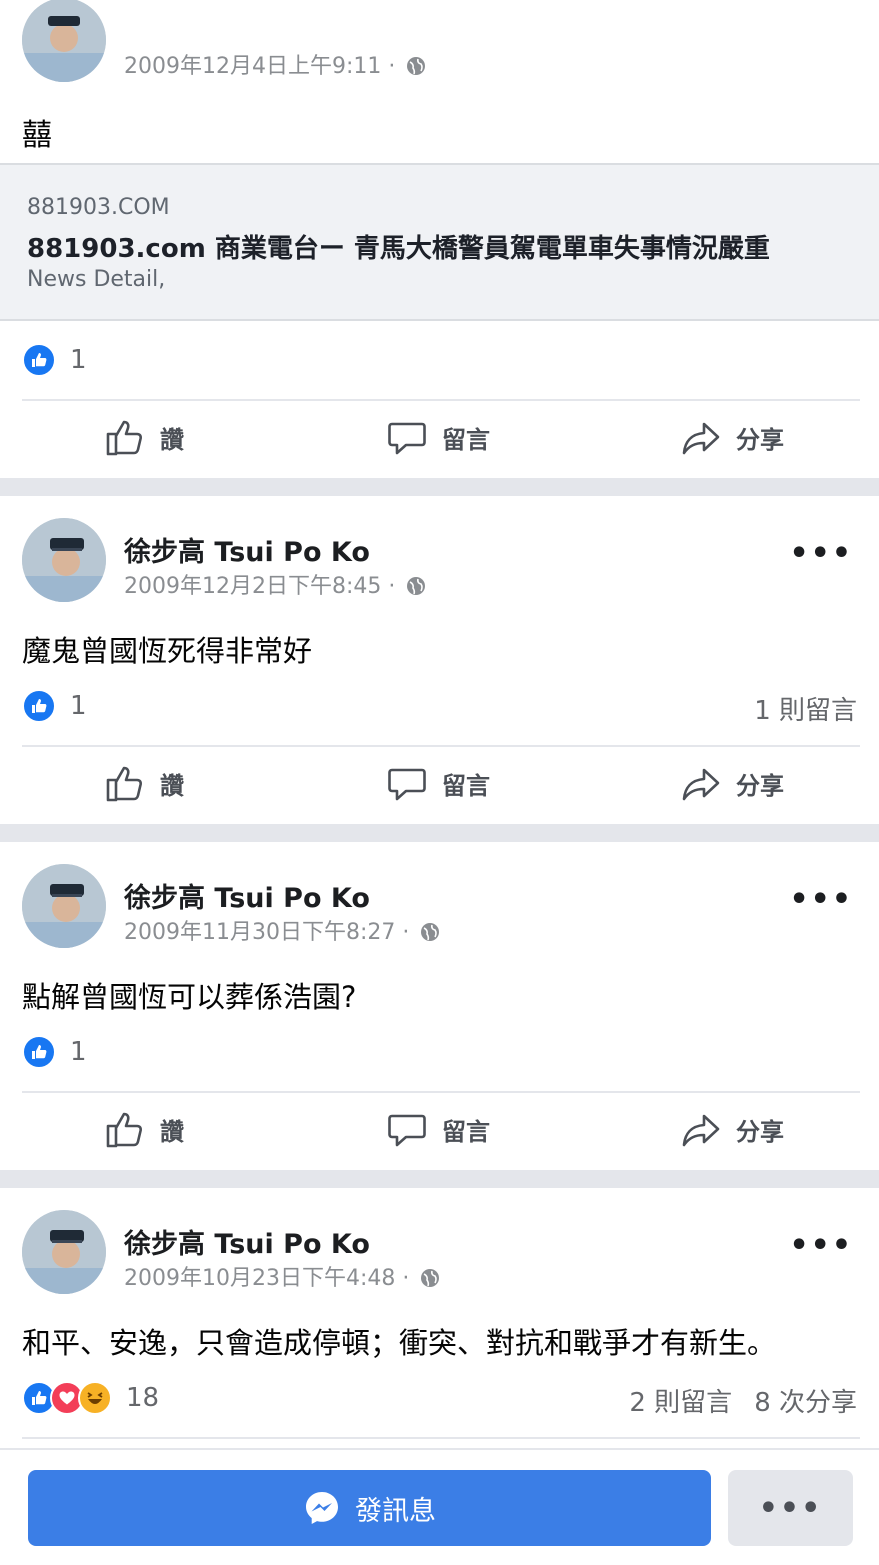 The height and width of the screenshot is (1565, 879). I want to click on link-domain: 881903.COM, so click(98, 207).